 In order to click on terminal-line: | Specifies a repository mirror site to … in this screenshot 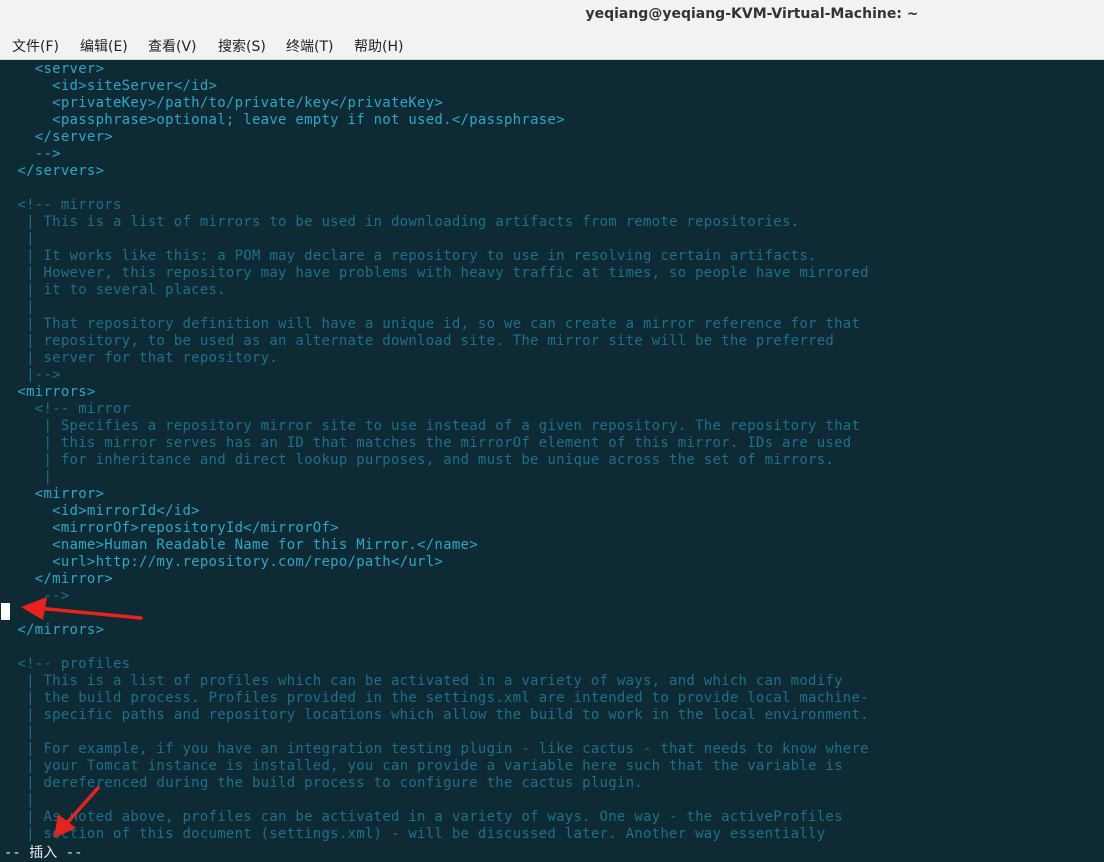, I will do `click(430, 426)`.